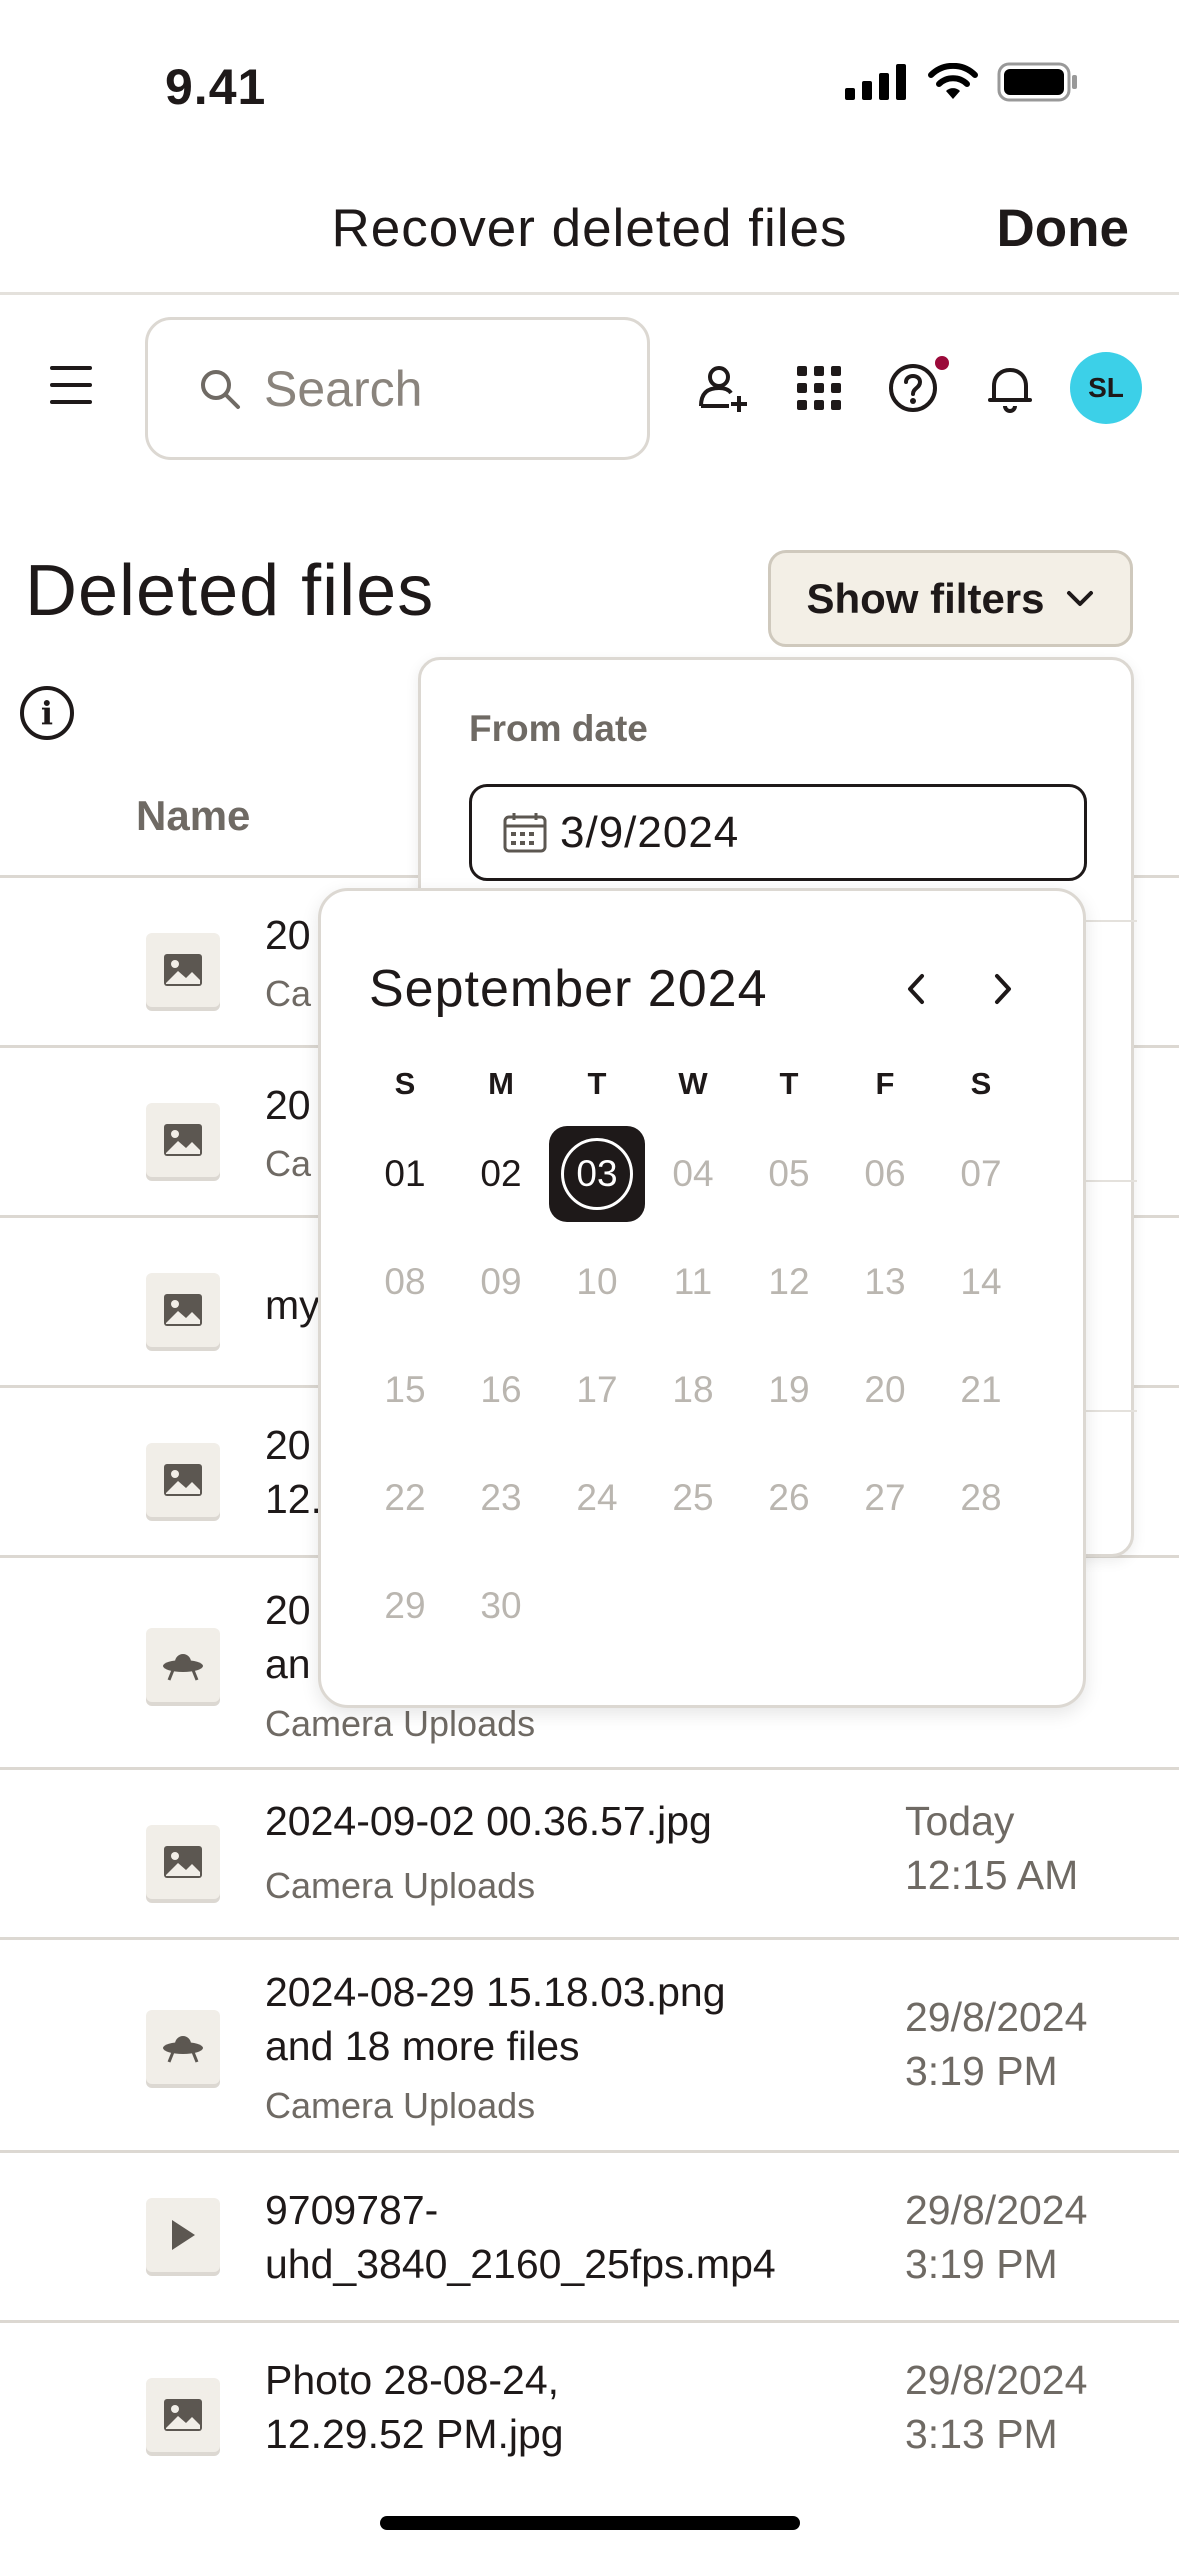  I want to click on show-filters-label: Show filters, so click(925, 598).